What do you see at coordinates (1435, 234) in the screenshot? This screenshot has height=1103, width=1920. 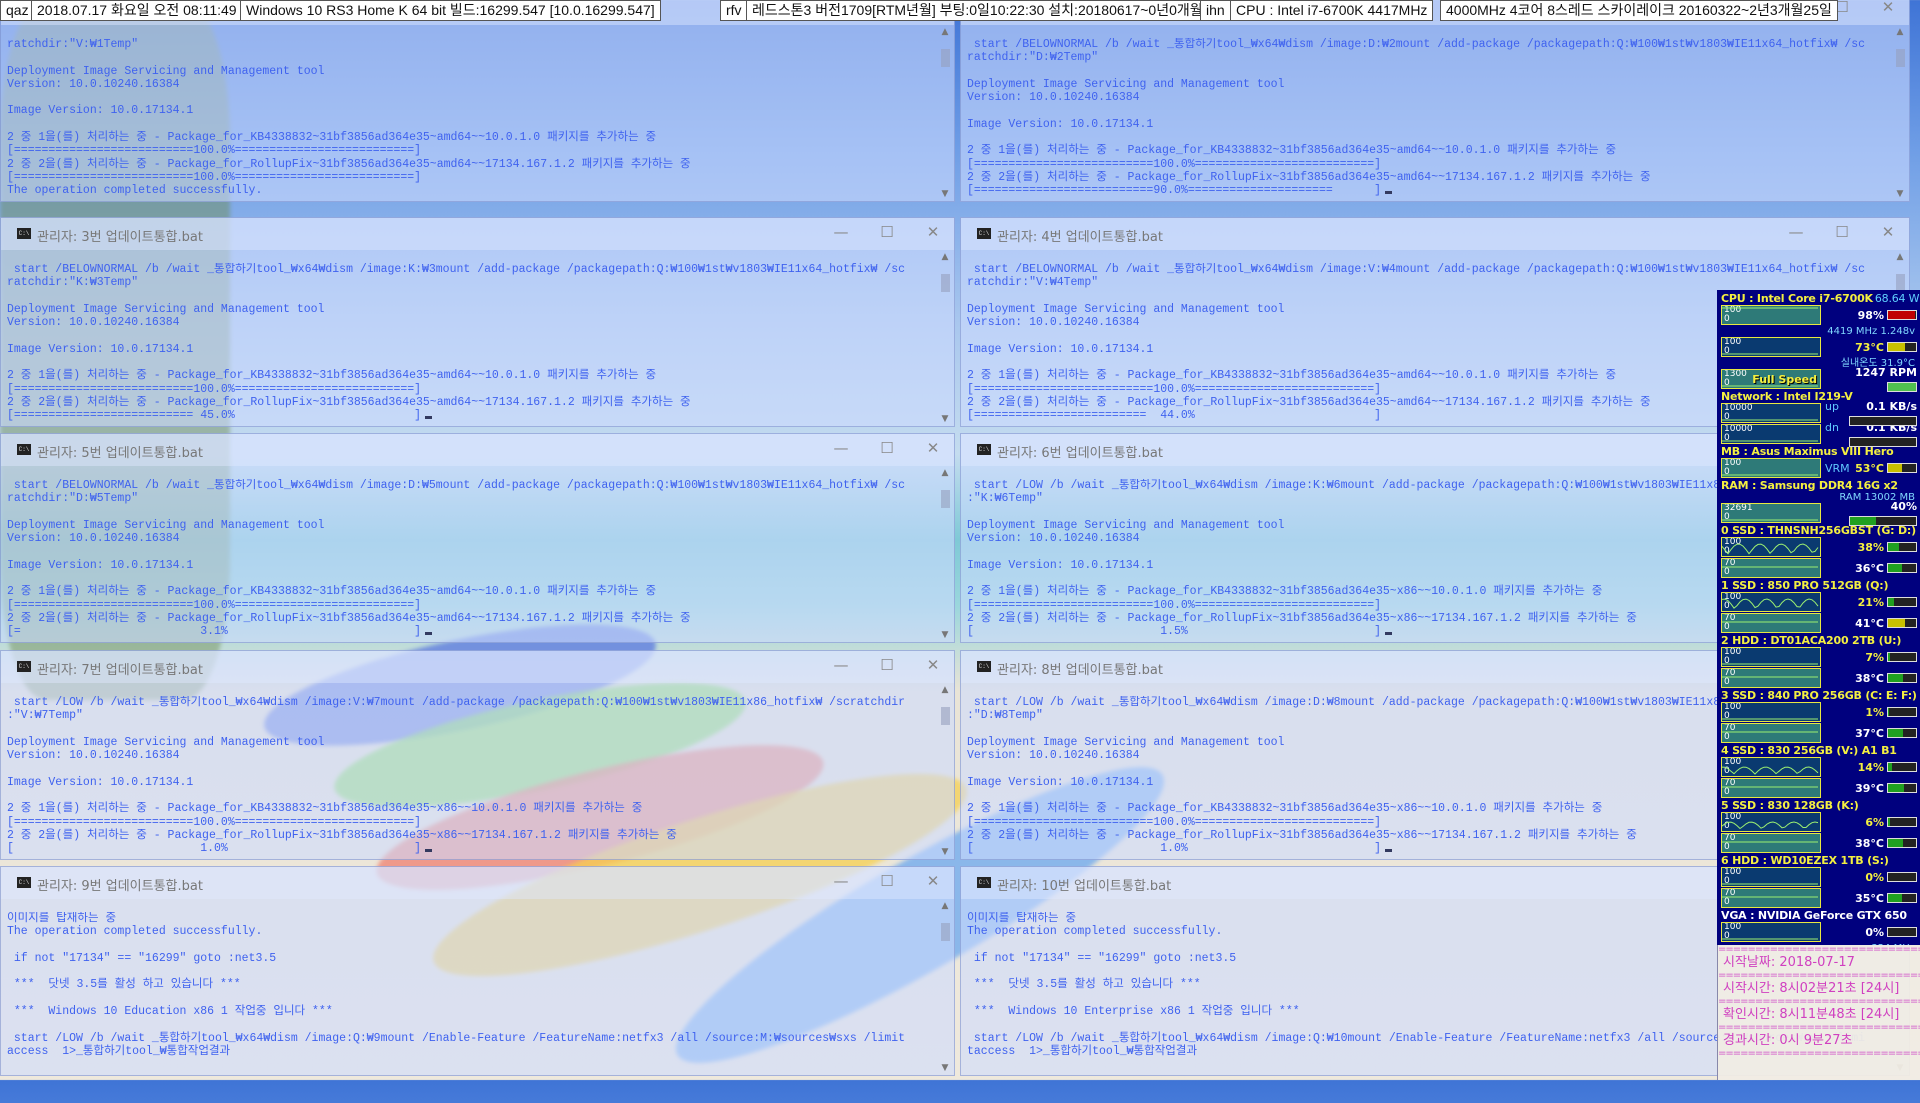 I see `window-titlebar: C:\관리자: 4번 업데이트통합.bat—☐✕` at bounding box center [1435, 234].